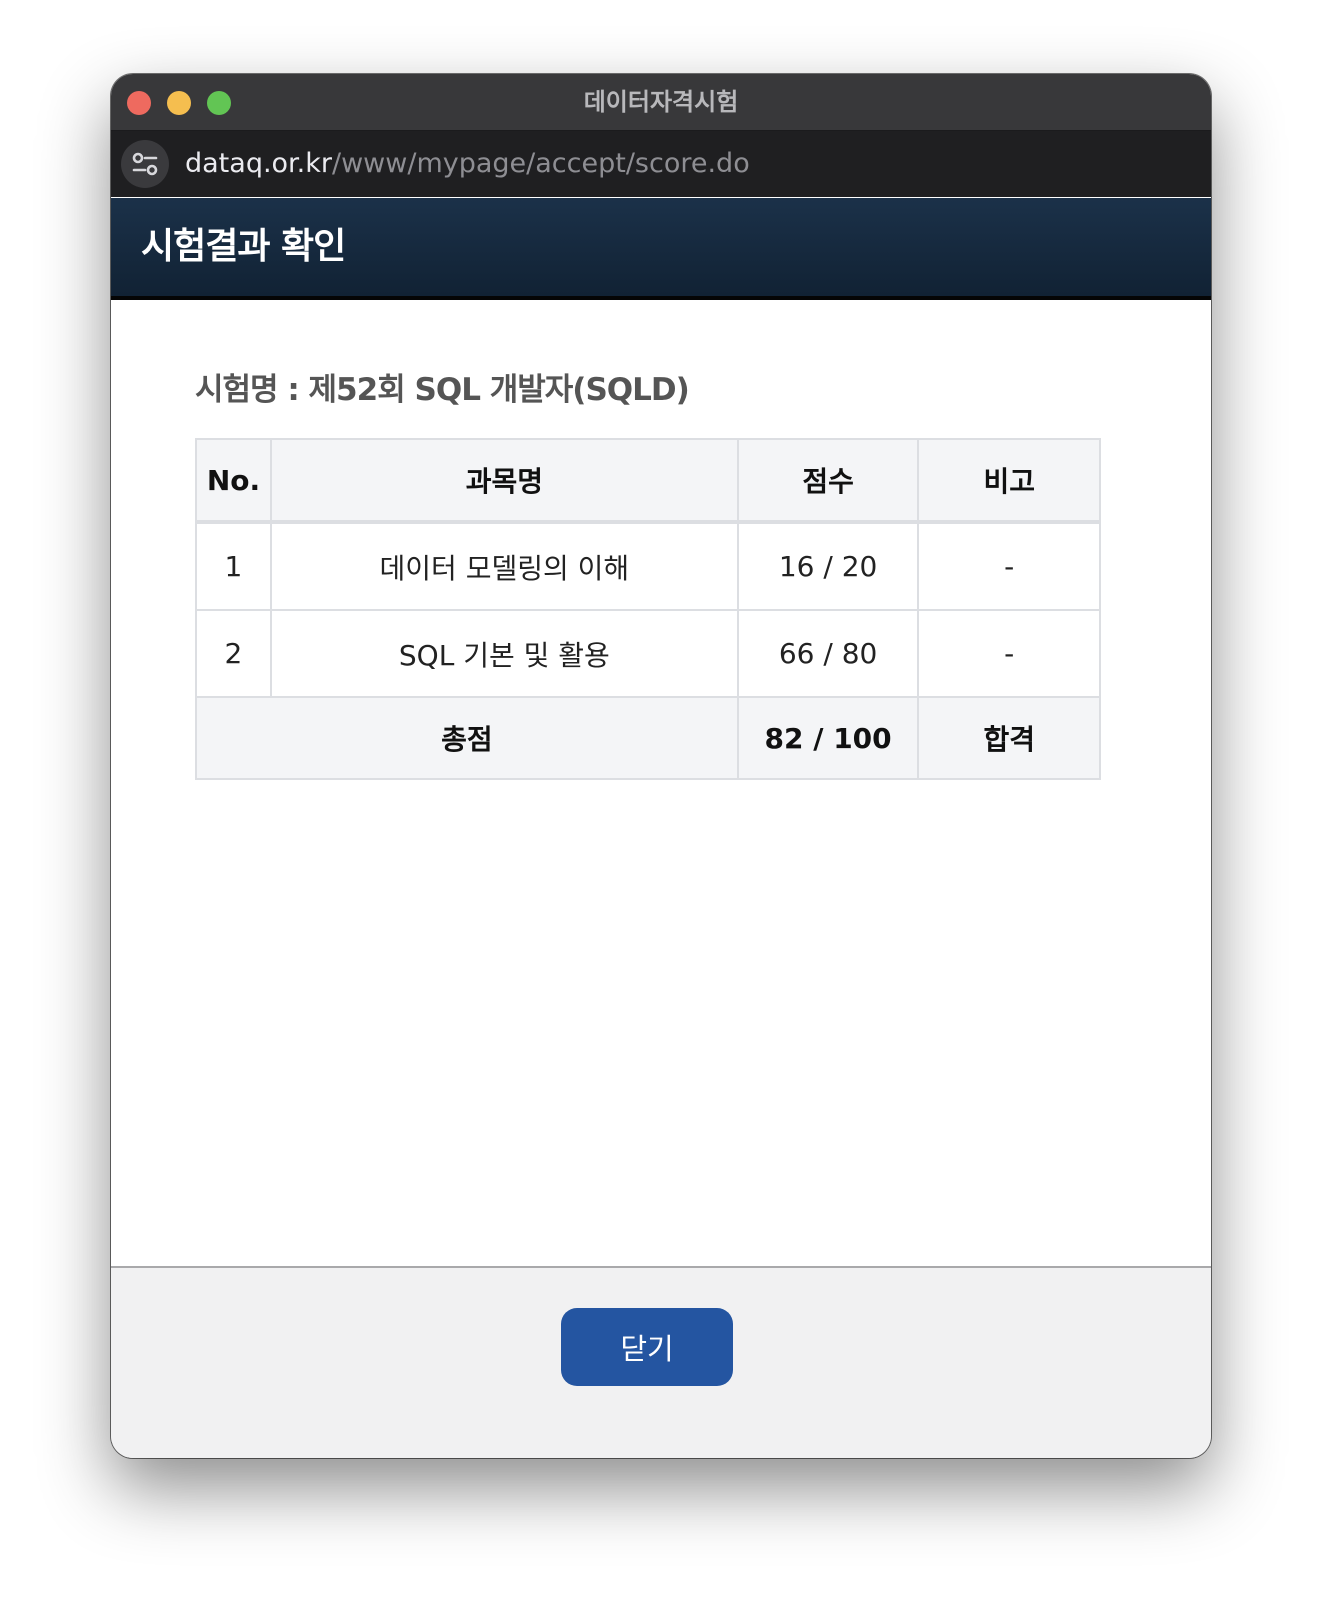 The image size is (1324, 1608). Describe the element at coordinates (1009, 738) in the screenshot. I see `total-result: 합격` at that location.